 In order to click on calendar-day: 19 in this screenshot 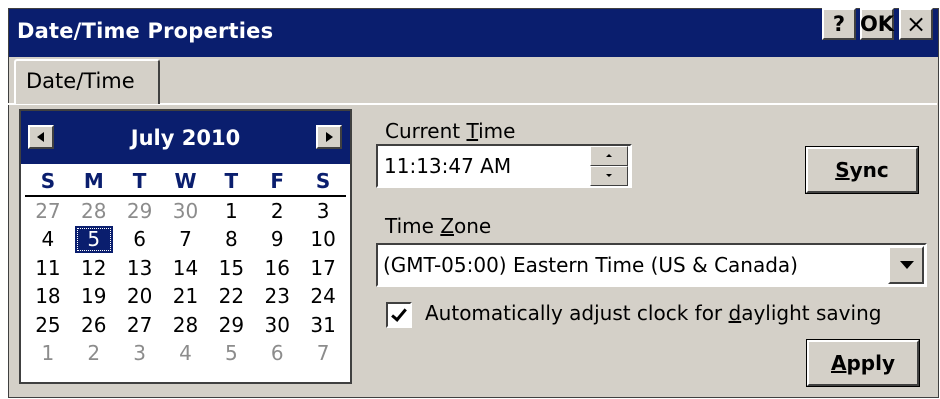, I will do `click(94, 296)`.